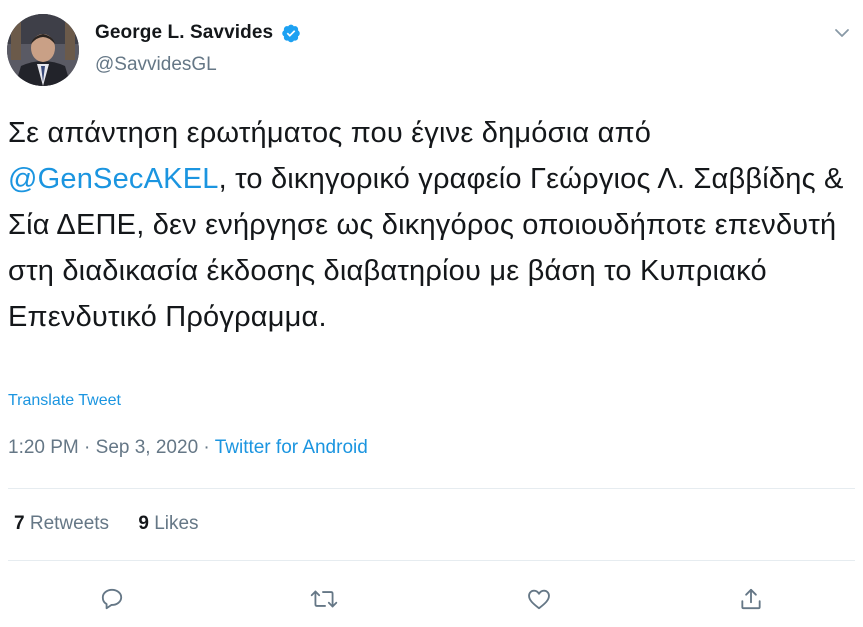 Image resolution: width=863 pixels, height=627 pixels. I want to click on author-handle: @SavvidesGL, so click(156, 65).